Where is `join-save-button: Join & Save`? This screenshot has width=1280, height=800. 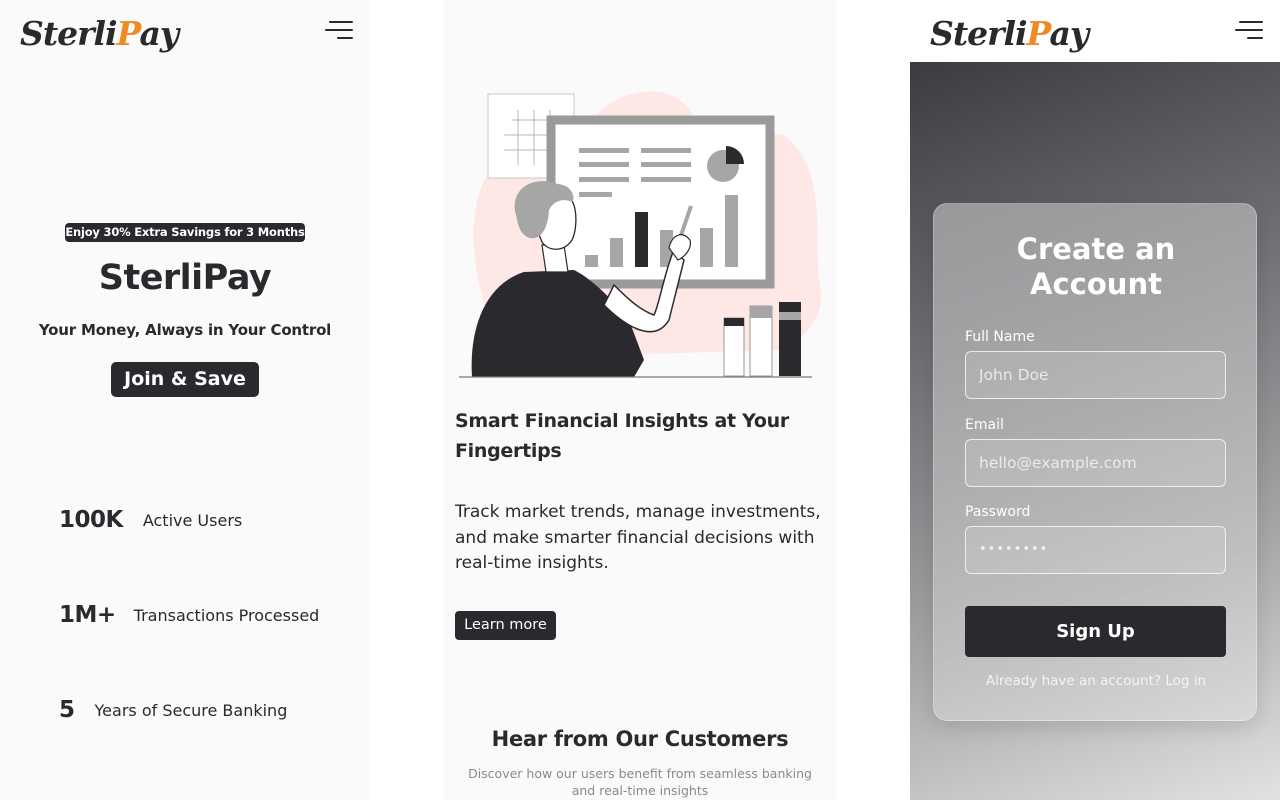 join-save-button: Join & Save is located at coordinates (185, 379).